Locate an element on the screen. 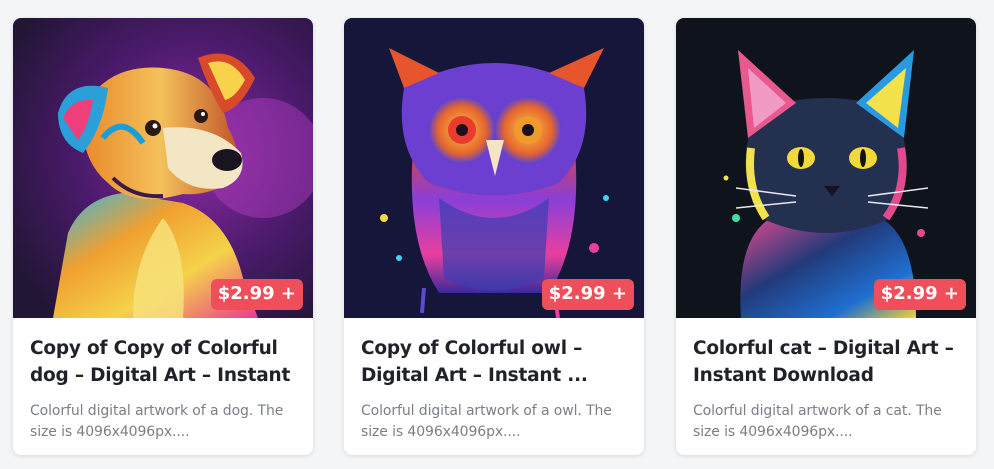  product-description-line: Colorful digital artwork of a owl. The is located at coordinates (486, 411).